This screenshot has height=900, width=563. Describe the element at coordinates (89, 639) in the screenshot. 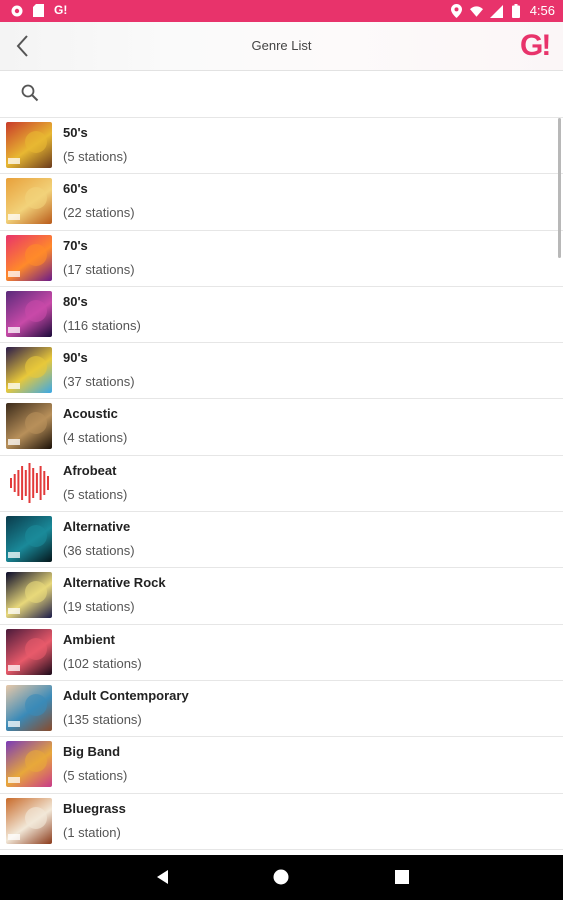

I see `genre-name: Ambient` at that location.